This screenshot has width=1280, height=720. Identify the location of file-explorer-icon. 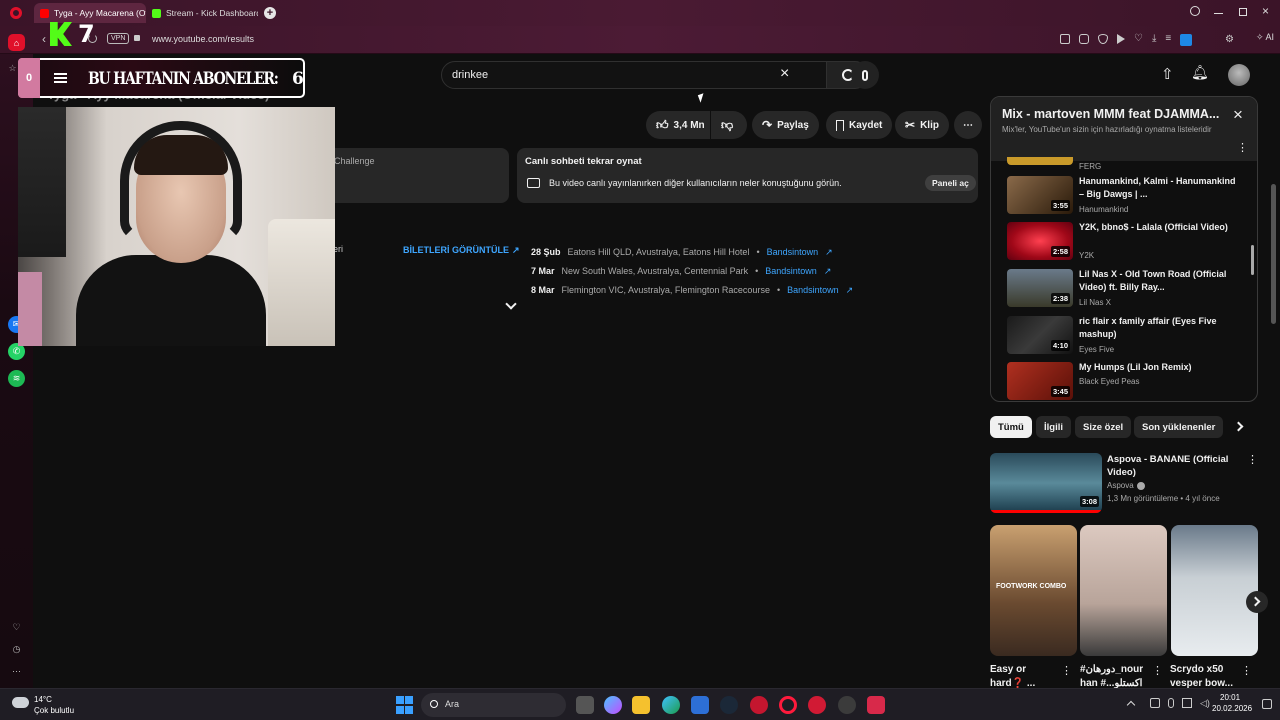
(641, 705).